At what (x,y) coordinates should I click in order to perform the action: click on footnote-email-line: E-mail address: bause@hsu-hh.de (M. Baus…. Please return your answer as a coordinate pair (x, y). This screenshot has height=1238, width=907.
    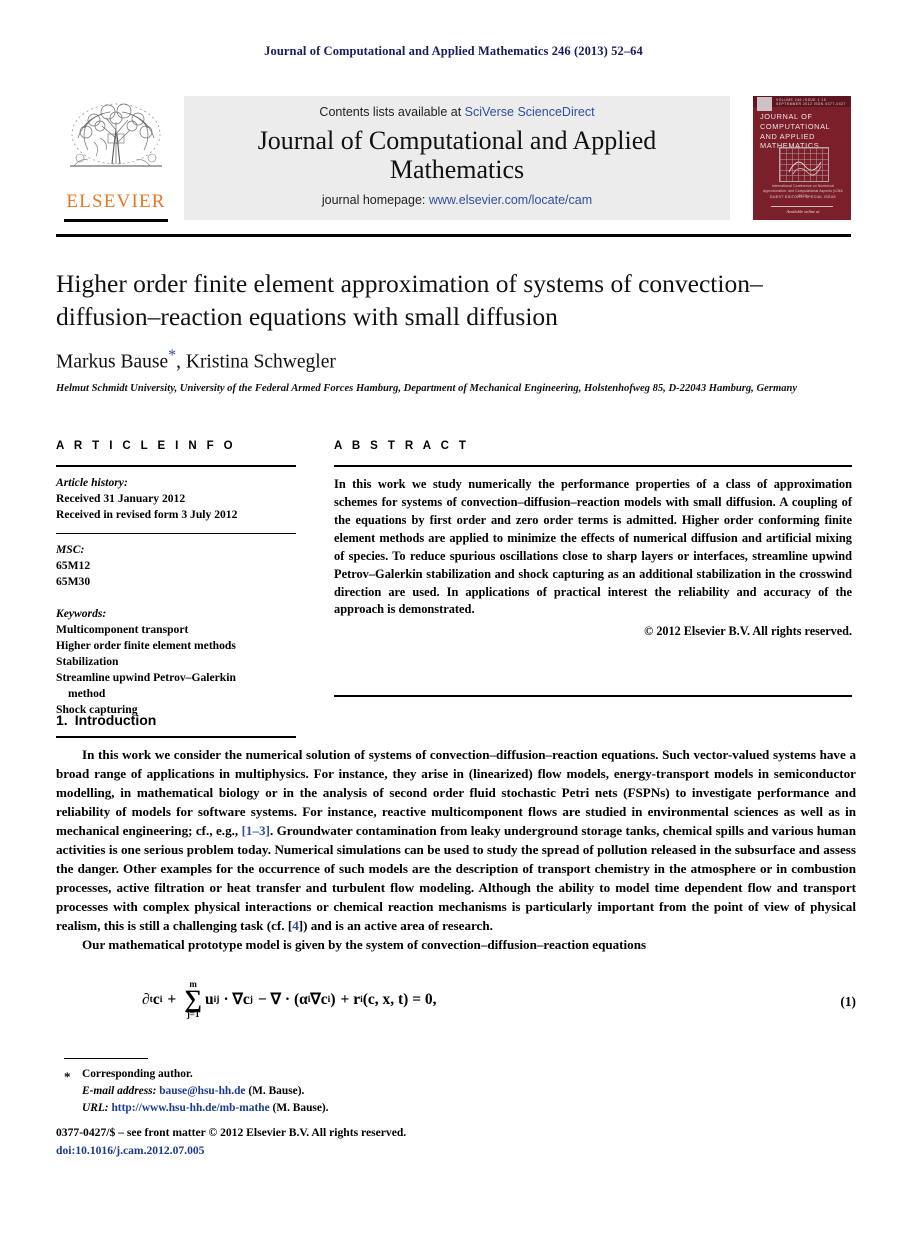
    Looking at the image, I should click on (323, 1091).